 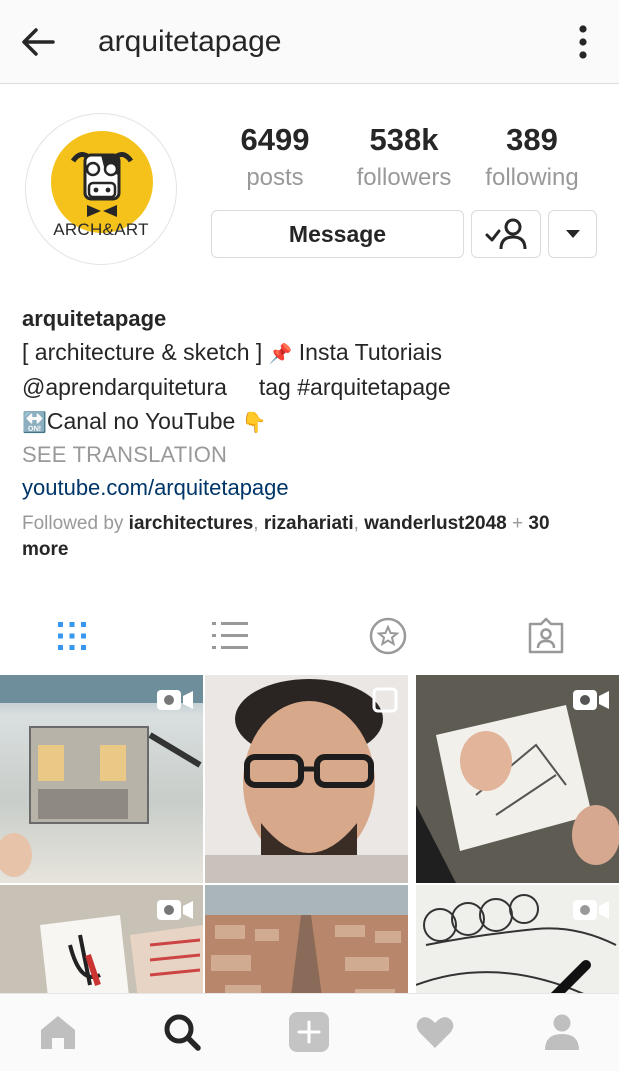 I want to click on tagged-person-icon, so click(x=546, y=635).